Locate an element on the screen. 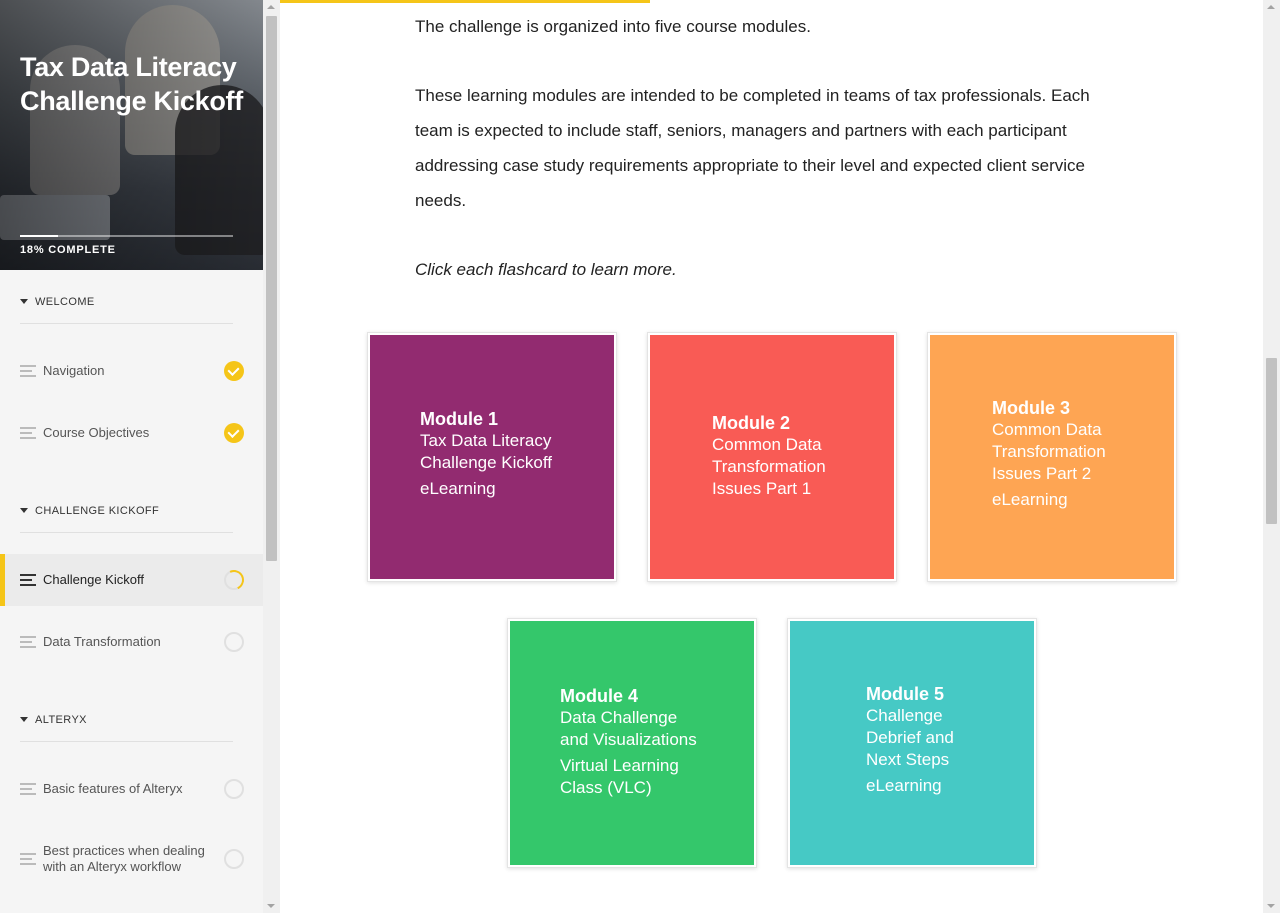  lesson-course-objectives: Course Objectives is located at coordinates (131, 433).